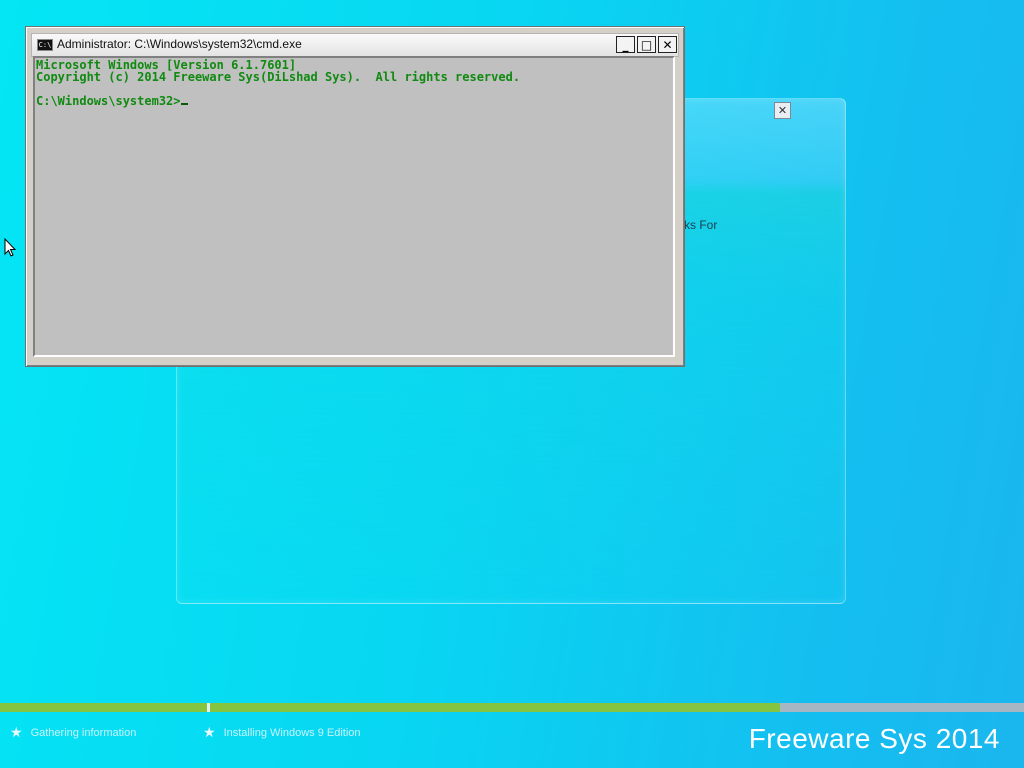  Describe the element at coordinates (354, 101) in the screenshot. I see `console-prompt-line: C:\Windows\system32>` at that location.